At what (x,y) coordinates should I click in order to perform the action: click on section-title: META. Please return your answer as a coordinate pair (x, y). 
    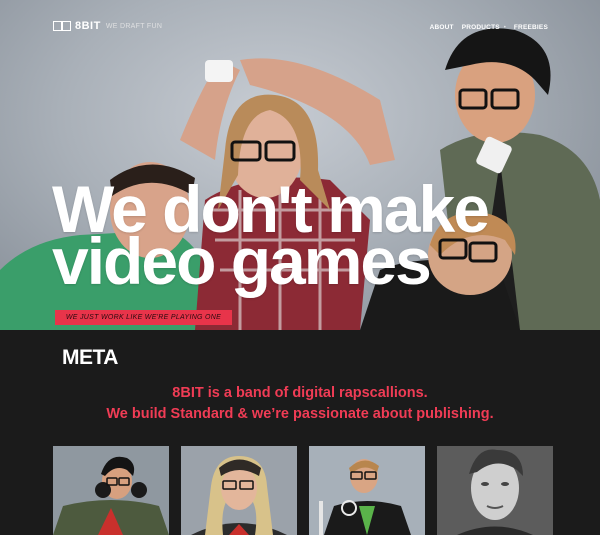
    Looking at the image, I should click on (90, 357).